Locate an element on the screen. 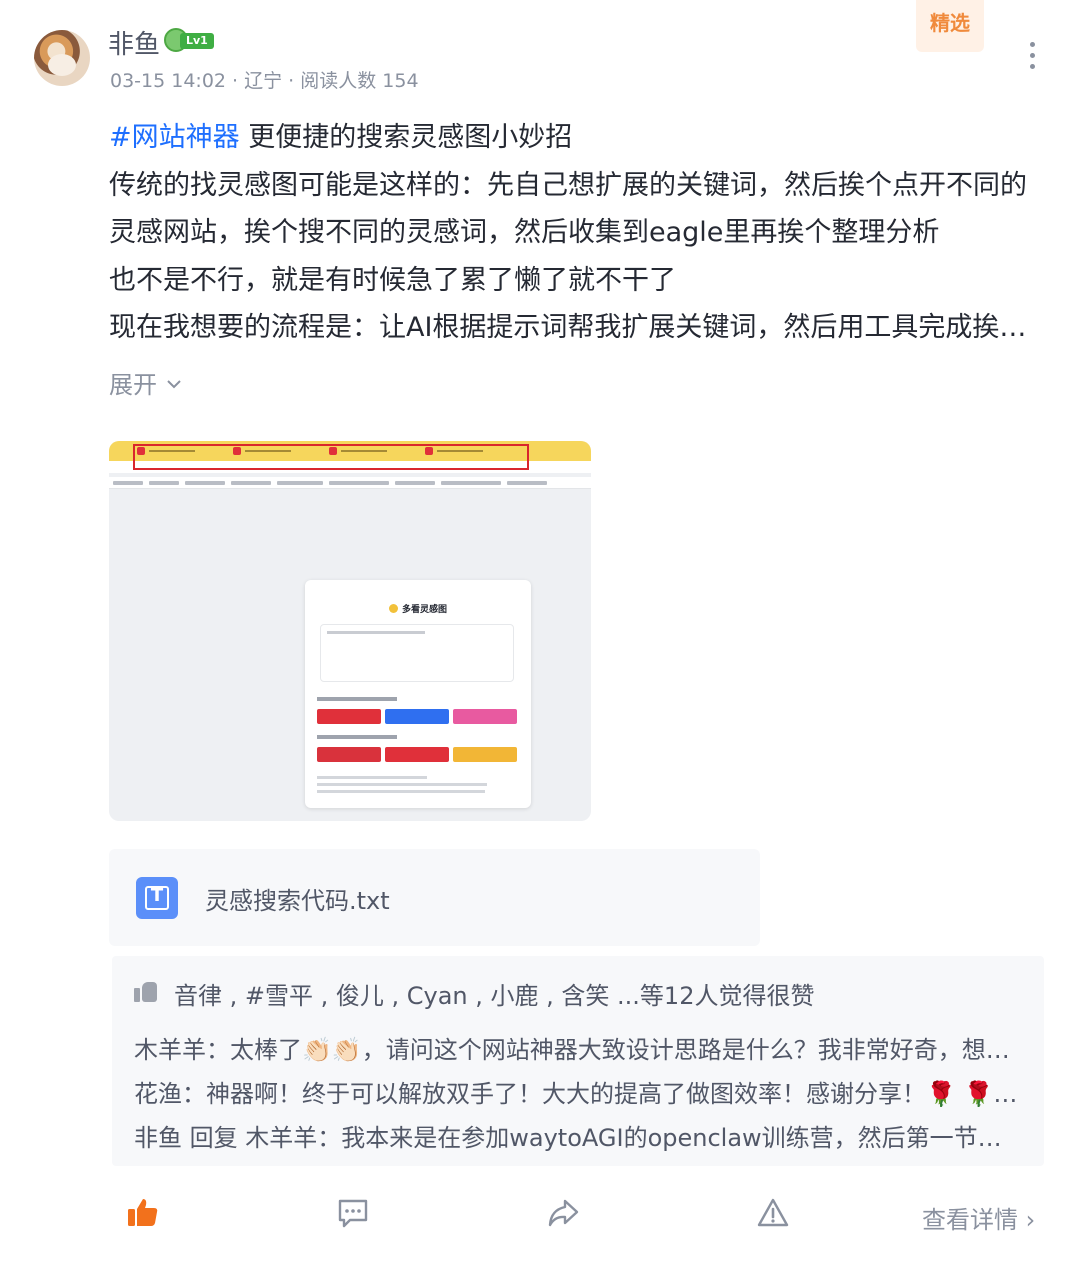 The height and width of the screenshot is (1269, 1080). content-line: 也不是不行，就是有时候急了累了懒了就不干了 is located at coordinates (392, 280).